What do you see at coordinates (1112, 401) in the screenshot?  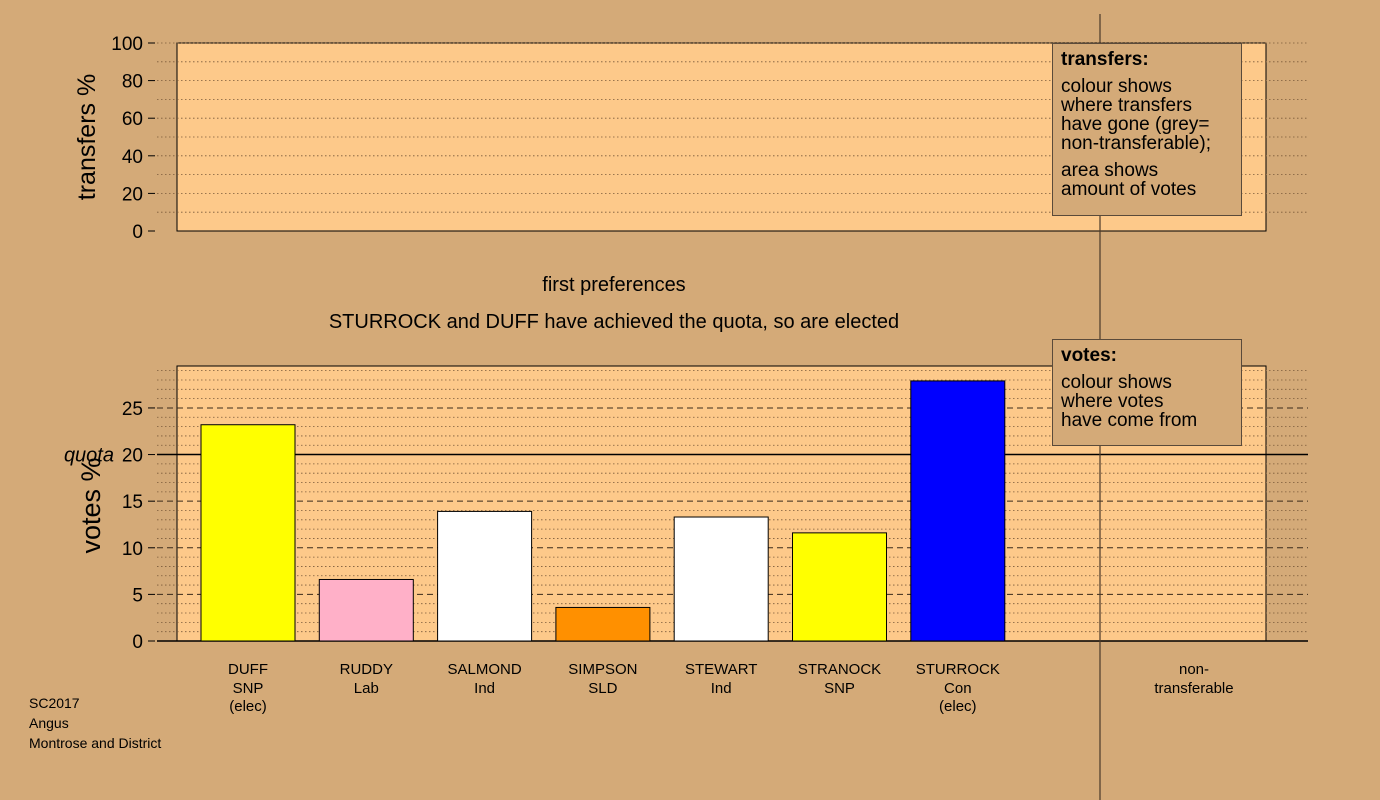 I see `legend-line: where votes` at bounding box center [1112, 401].